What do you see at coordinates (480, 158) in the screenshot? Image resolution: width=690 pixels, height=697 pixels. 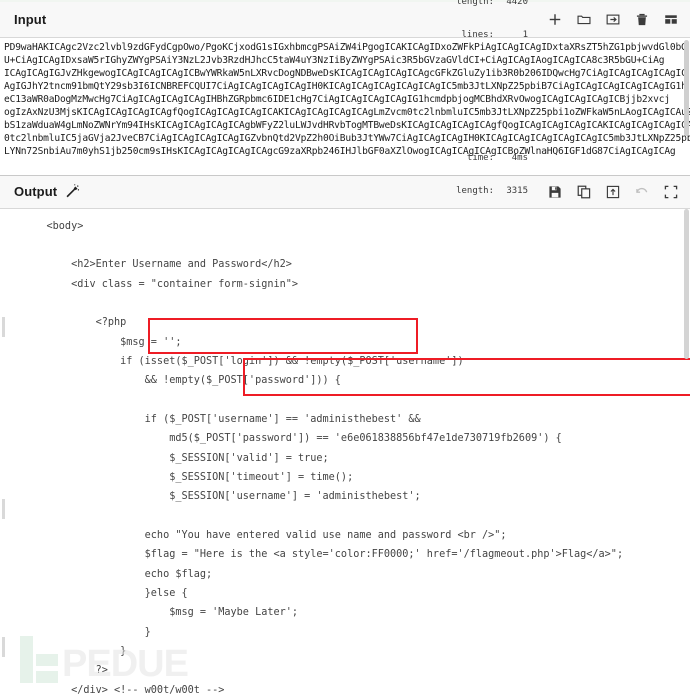 I see `output-time-label: time:` at bounding box center [480, 158].